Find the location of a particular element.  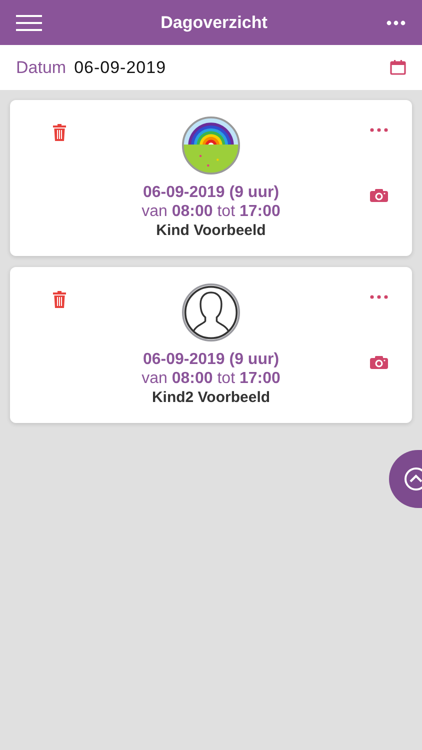

page-title: Dagoverzicht is located at coordinates (214, 23).